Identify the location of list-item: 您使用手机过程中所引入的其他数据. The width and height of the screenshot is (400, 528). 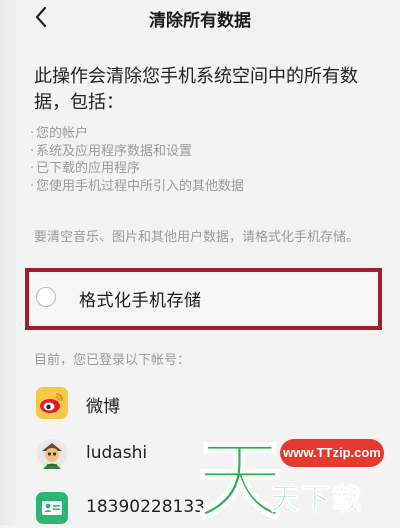
(200, 187).